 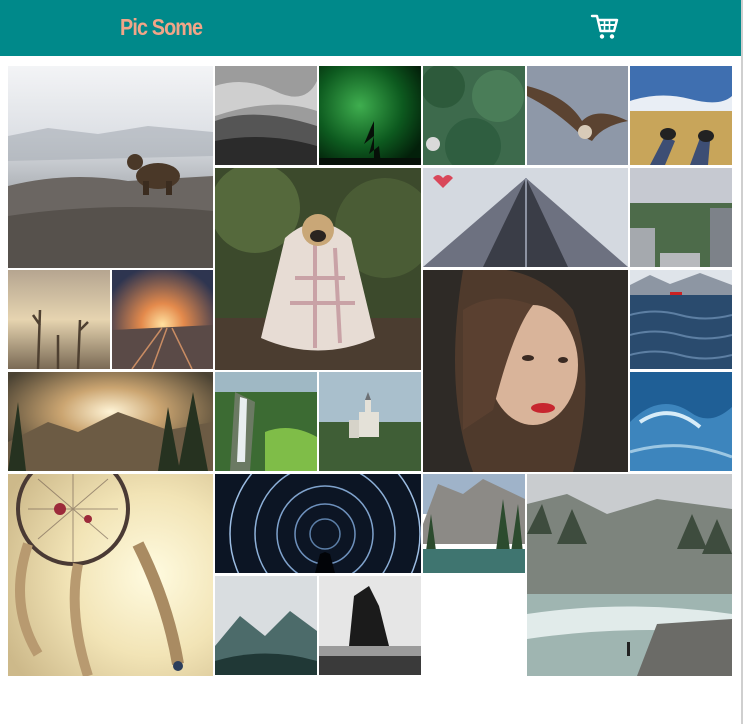 What do you see at coordinates (681, 217) in the screenshot?
I see `photo-city-park` at bounding box center [681, 217].